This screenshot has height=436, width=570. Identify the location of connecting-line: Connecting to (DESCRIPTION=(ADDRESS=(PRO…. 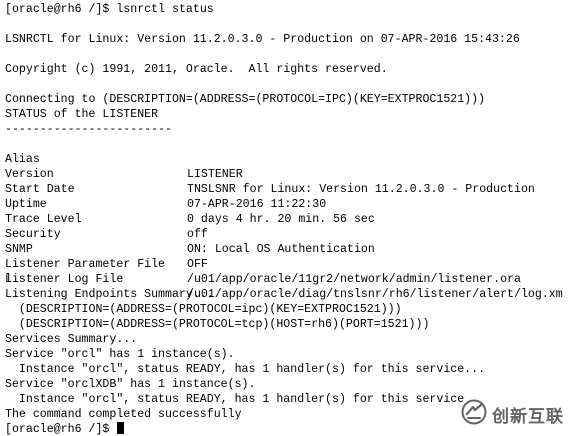
(245, 99).